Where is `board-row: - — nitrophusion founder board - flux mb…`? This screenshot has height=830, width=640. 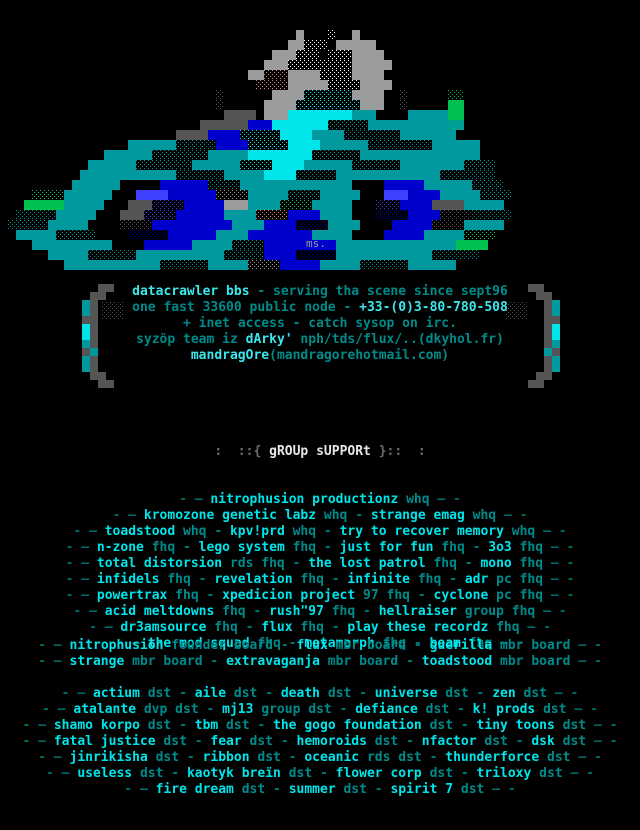 board-row: - — nitrophusion founder board - flux mb… is located at coordinates (320, 646).